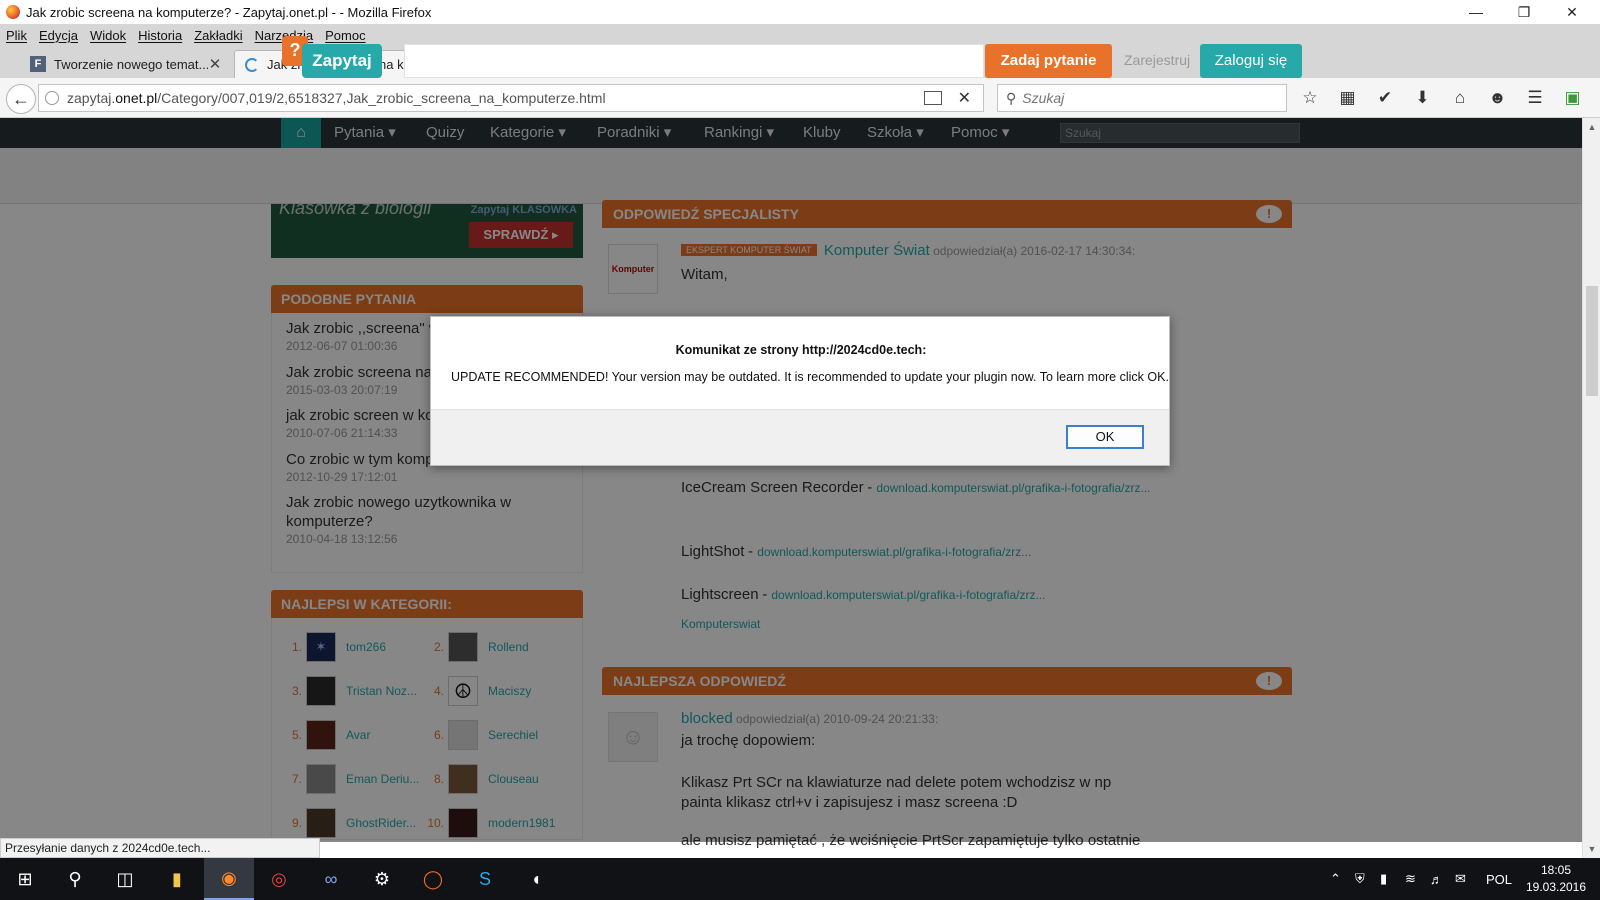 Image resolution: width=1600 pixels, height=900 pixels. Describe the element at coordinates (1556, 887) in the screenshot. I see `clock-date: 19.03.2016` at that location.